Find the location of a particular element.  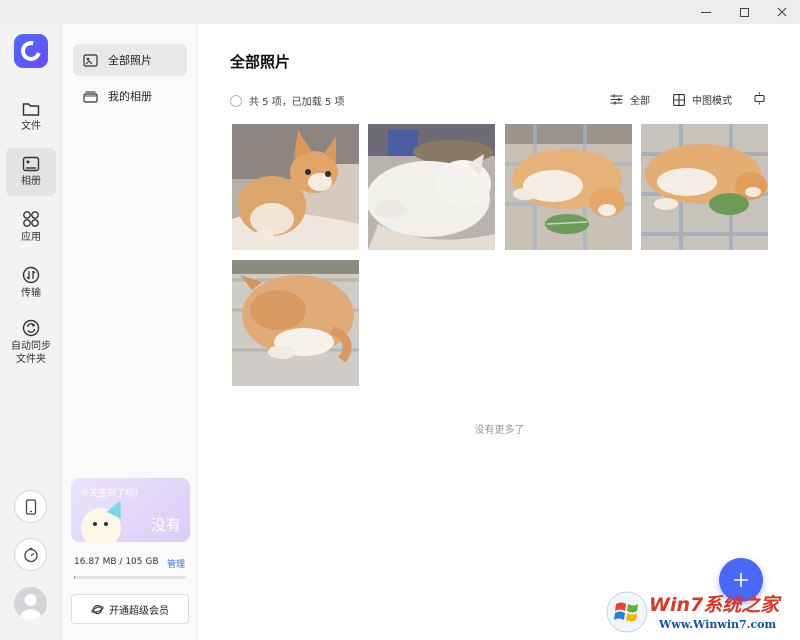

avatar-icon is located at coordinates (30, 607).